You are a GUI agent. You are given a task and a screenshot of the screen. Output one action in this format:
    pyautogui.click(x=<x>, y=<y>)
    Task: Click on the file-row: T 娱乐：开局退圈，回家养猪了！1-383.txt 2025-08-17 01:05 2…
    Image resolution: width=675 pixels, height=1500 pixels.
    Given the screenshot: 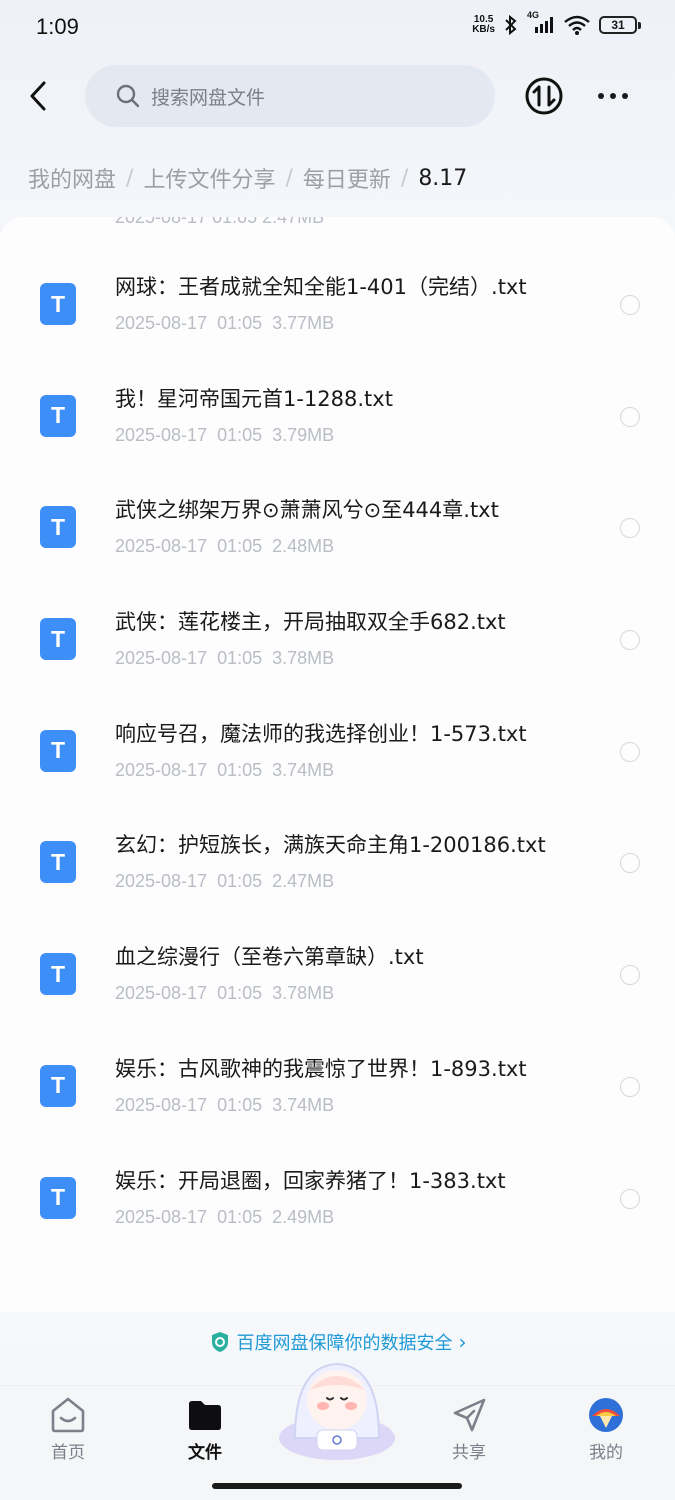 What is the action you would take?
    pyautogui.click(x=337, y=1193)
    